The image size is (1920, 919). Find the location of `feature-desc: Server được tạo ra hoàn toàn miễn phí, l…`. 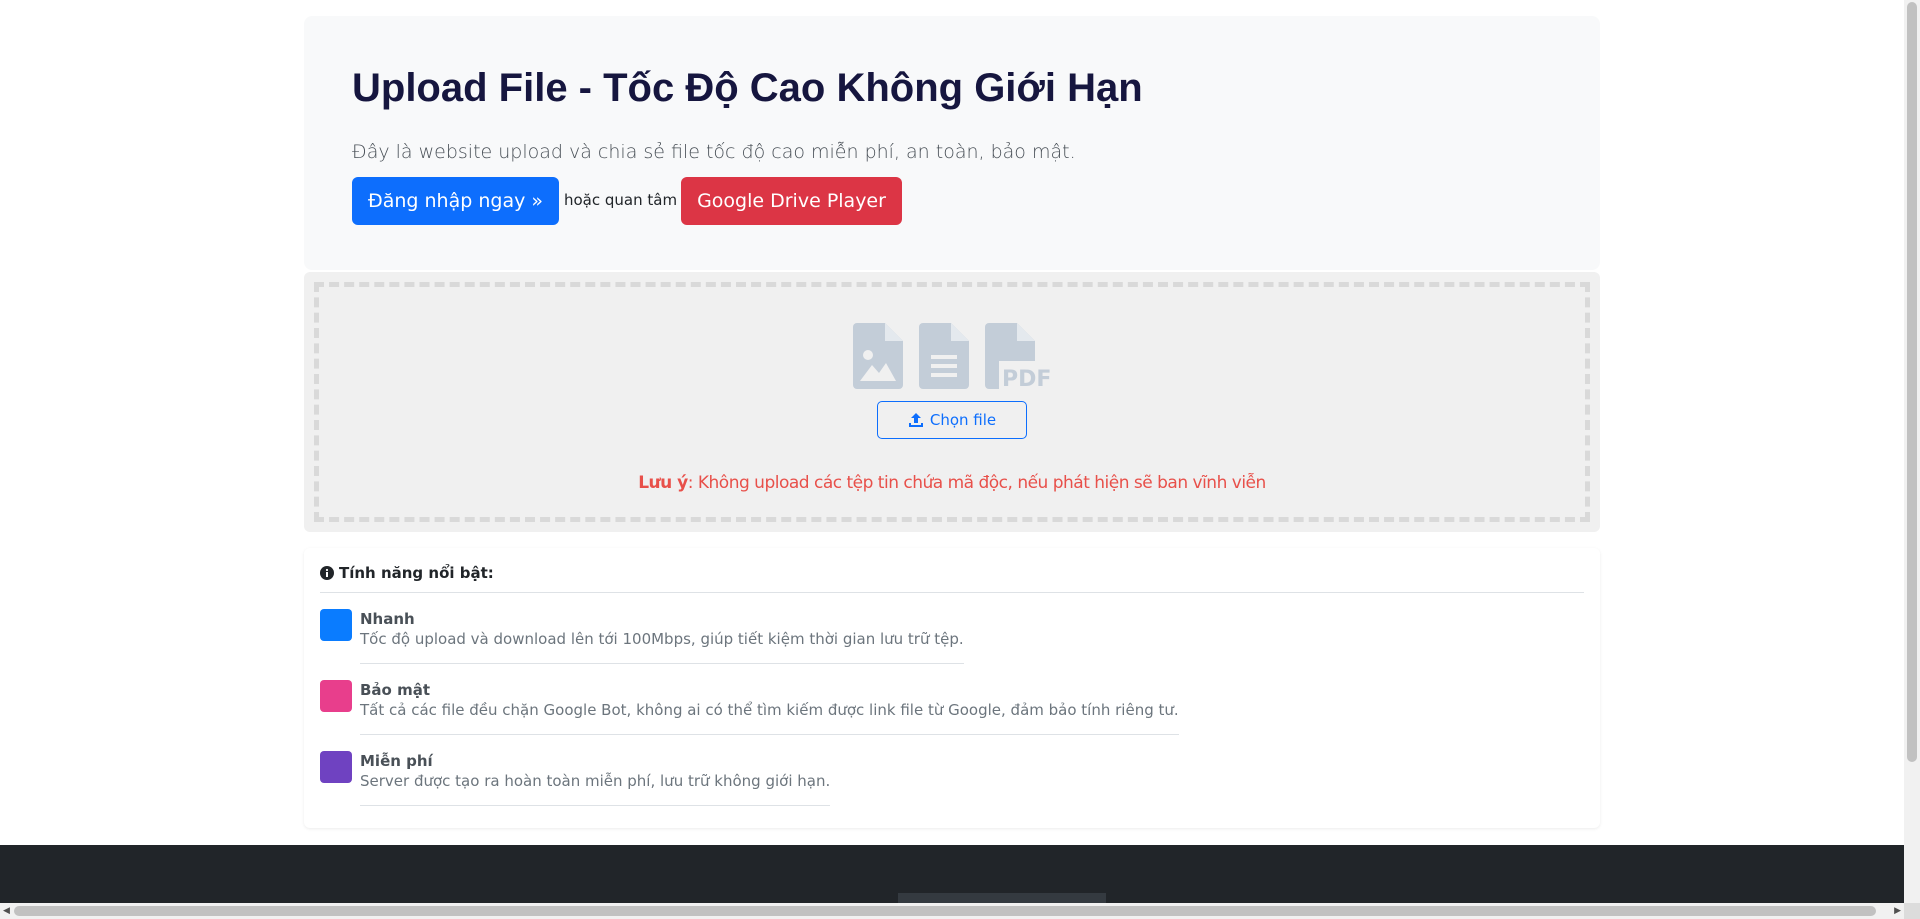

feature-desc: Server được tạo ra hoàn toàn miễn phí, l… is located at coordinates (595, 781).